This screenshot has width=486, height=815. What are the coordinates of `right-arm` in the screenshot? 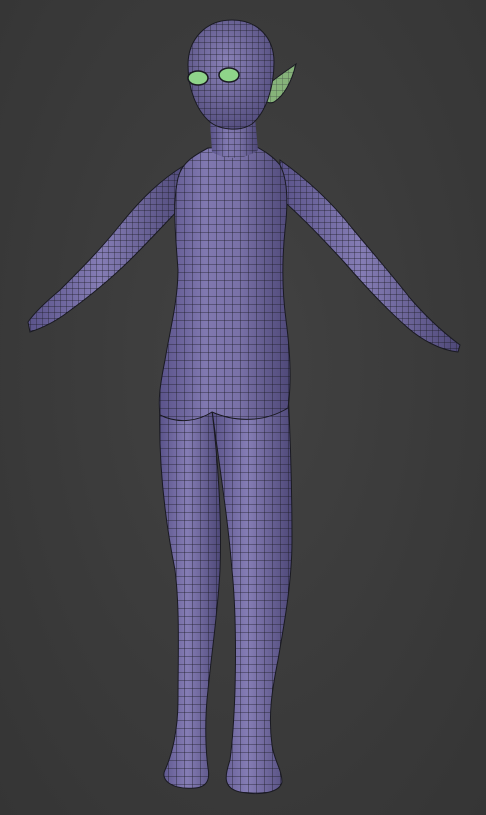 It's located at (370, 256).